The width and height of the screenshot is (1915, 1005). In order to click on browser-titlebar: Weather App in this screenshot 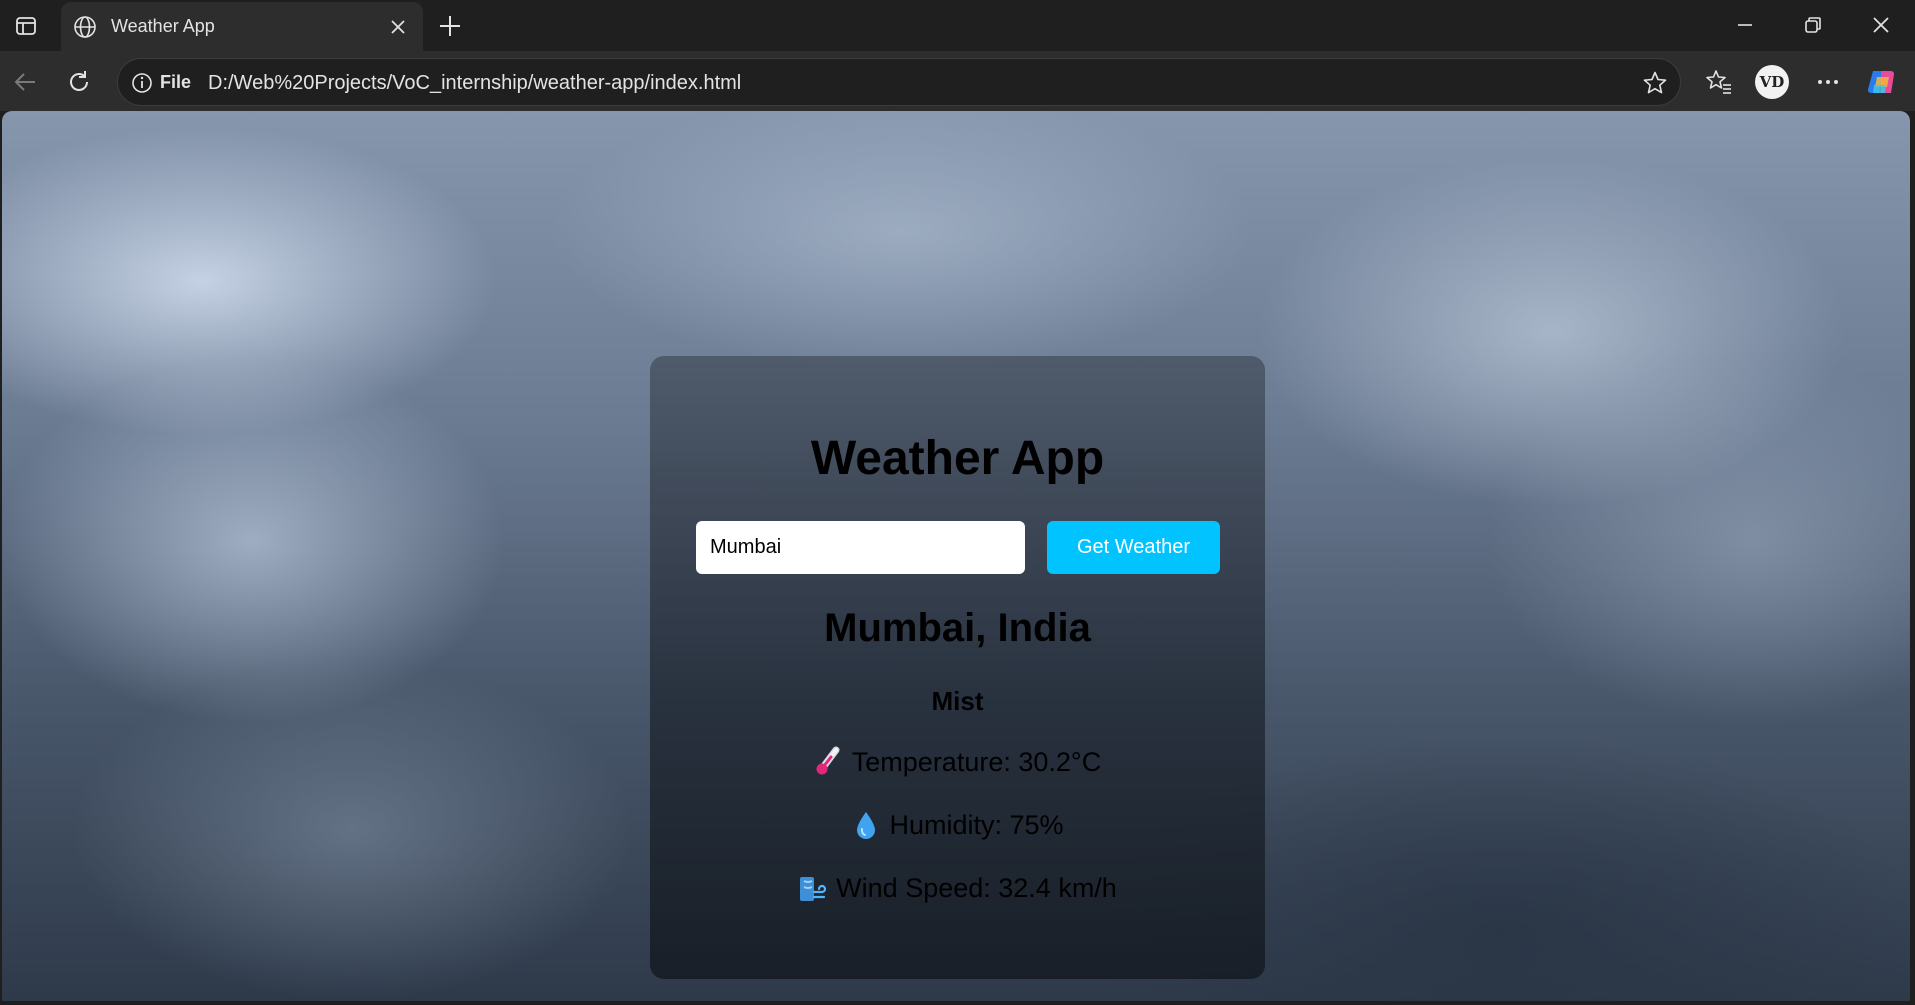, I will do `click(957, 25)`.